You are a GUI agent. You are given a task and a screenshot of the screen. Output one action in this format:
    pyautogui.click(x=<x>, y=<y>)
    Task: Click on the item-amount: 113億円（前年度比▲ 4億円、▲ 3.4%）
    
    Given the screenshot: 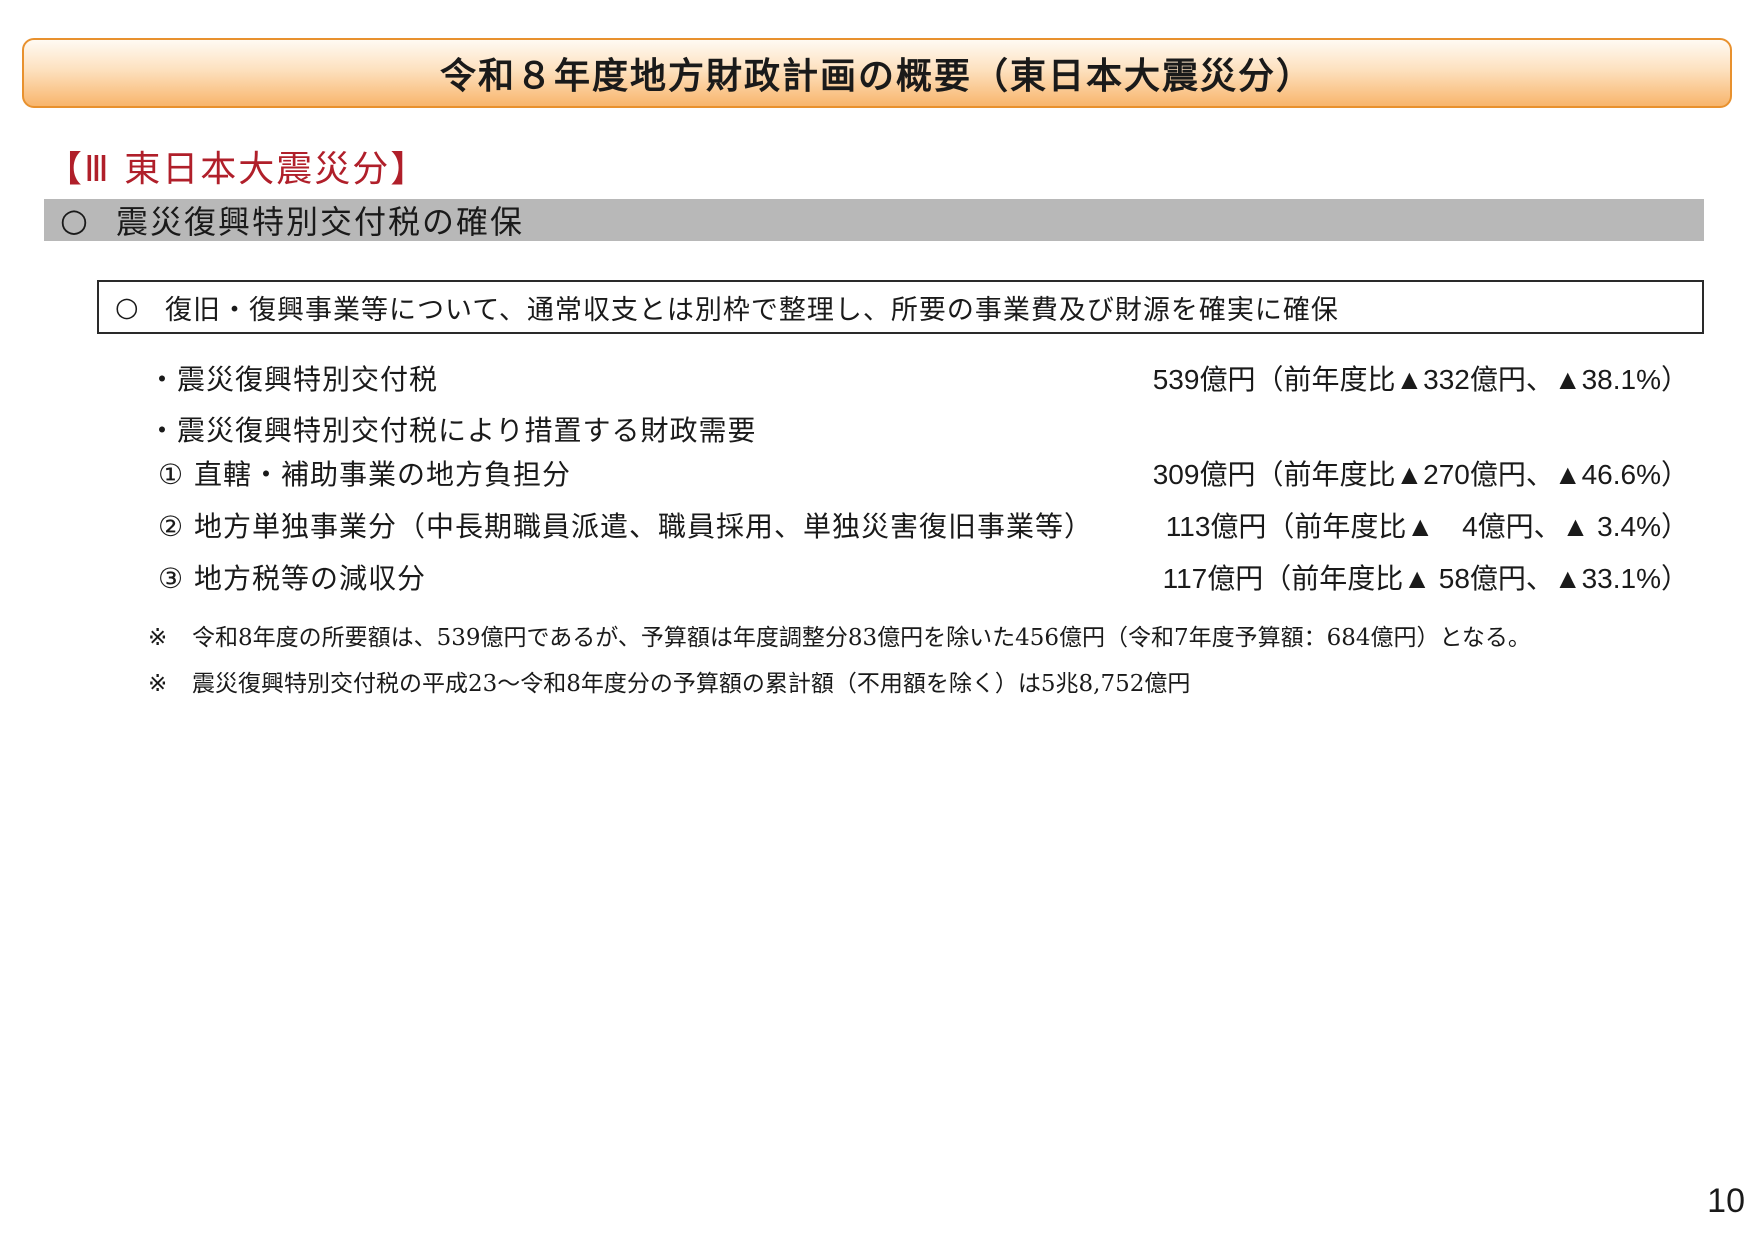 What is the action you would take?
    pyautogui.click(x=1427, y=526)
    